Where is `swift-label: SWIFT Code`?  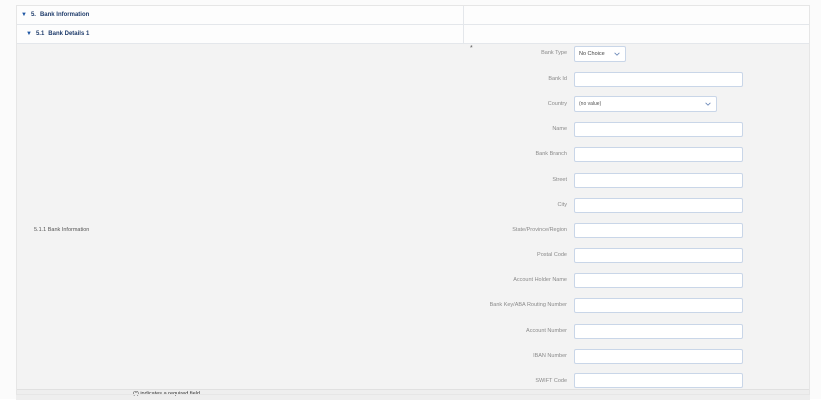
swift-label: SWIFT Code is located at coordinates (551, 381).